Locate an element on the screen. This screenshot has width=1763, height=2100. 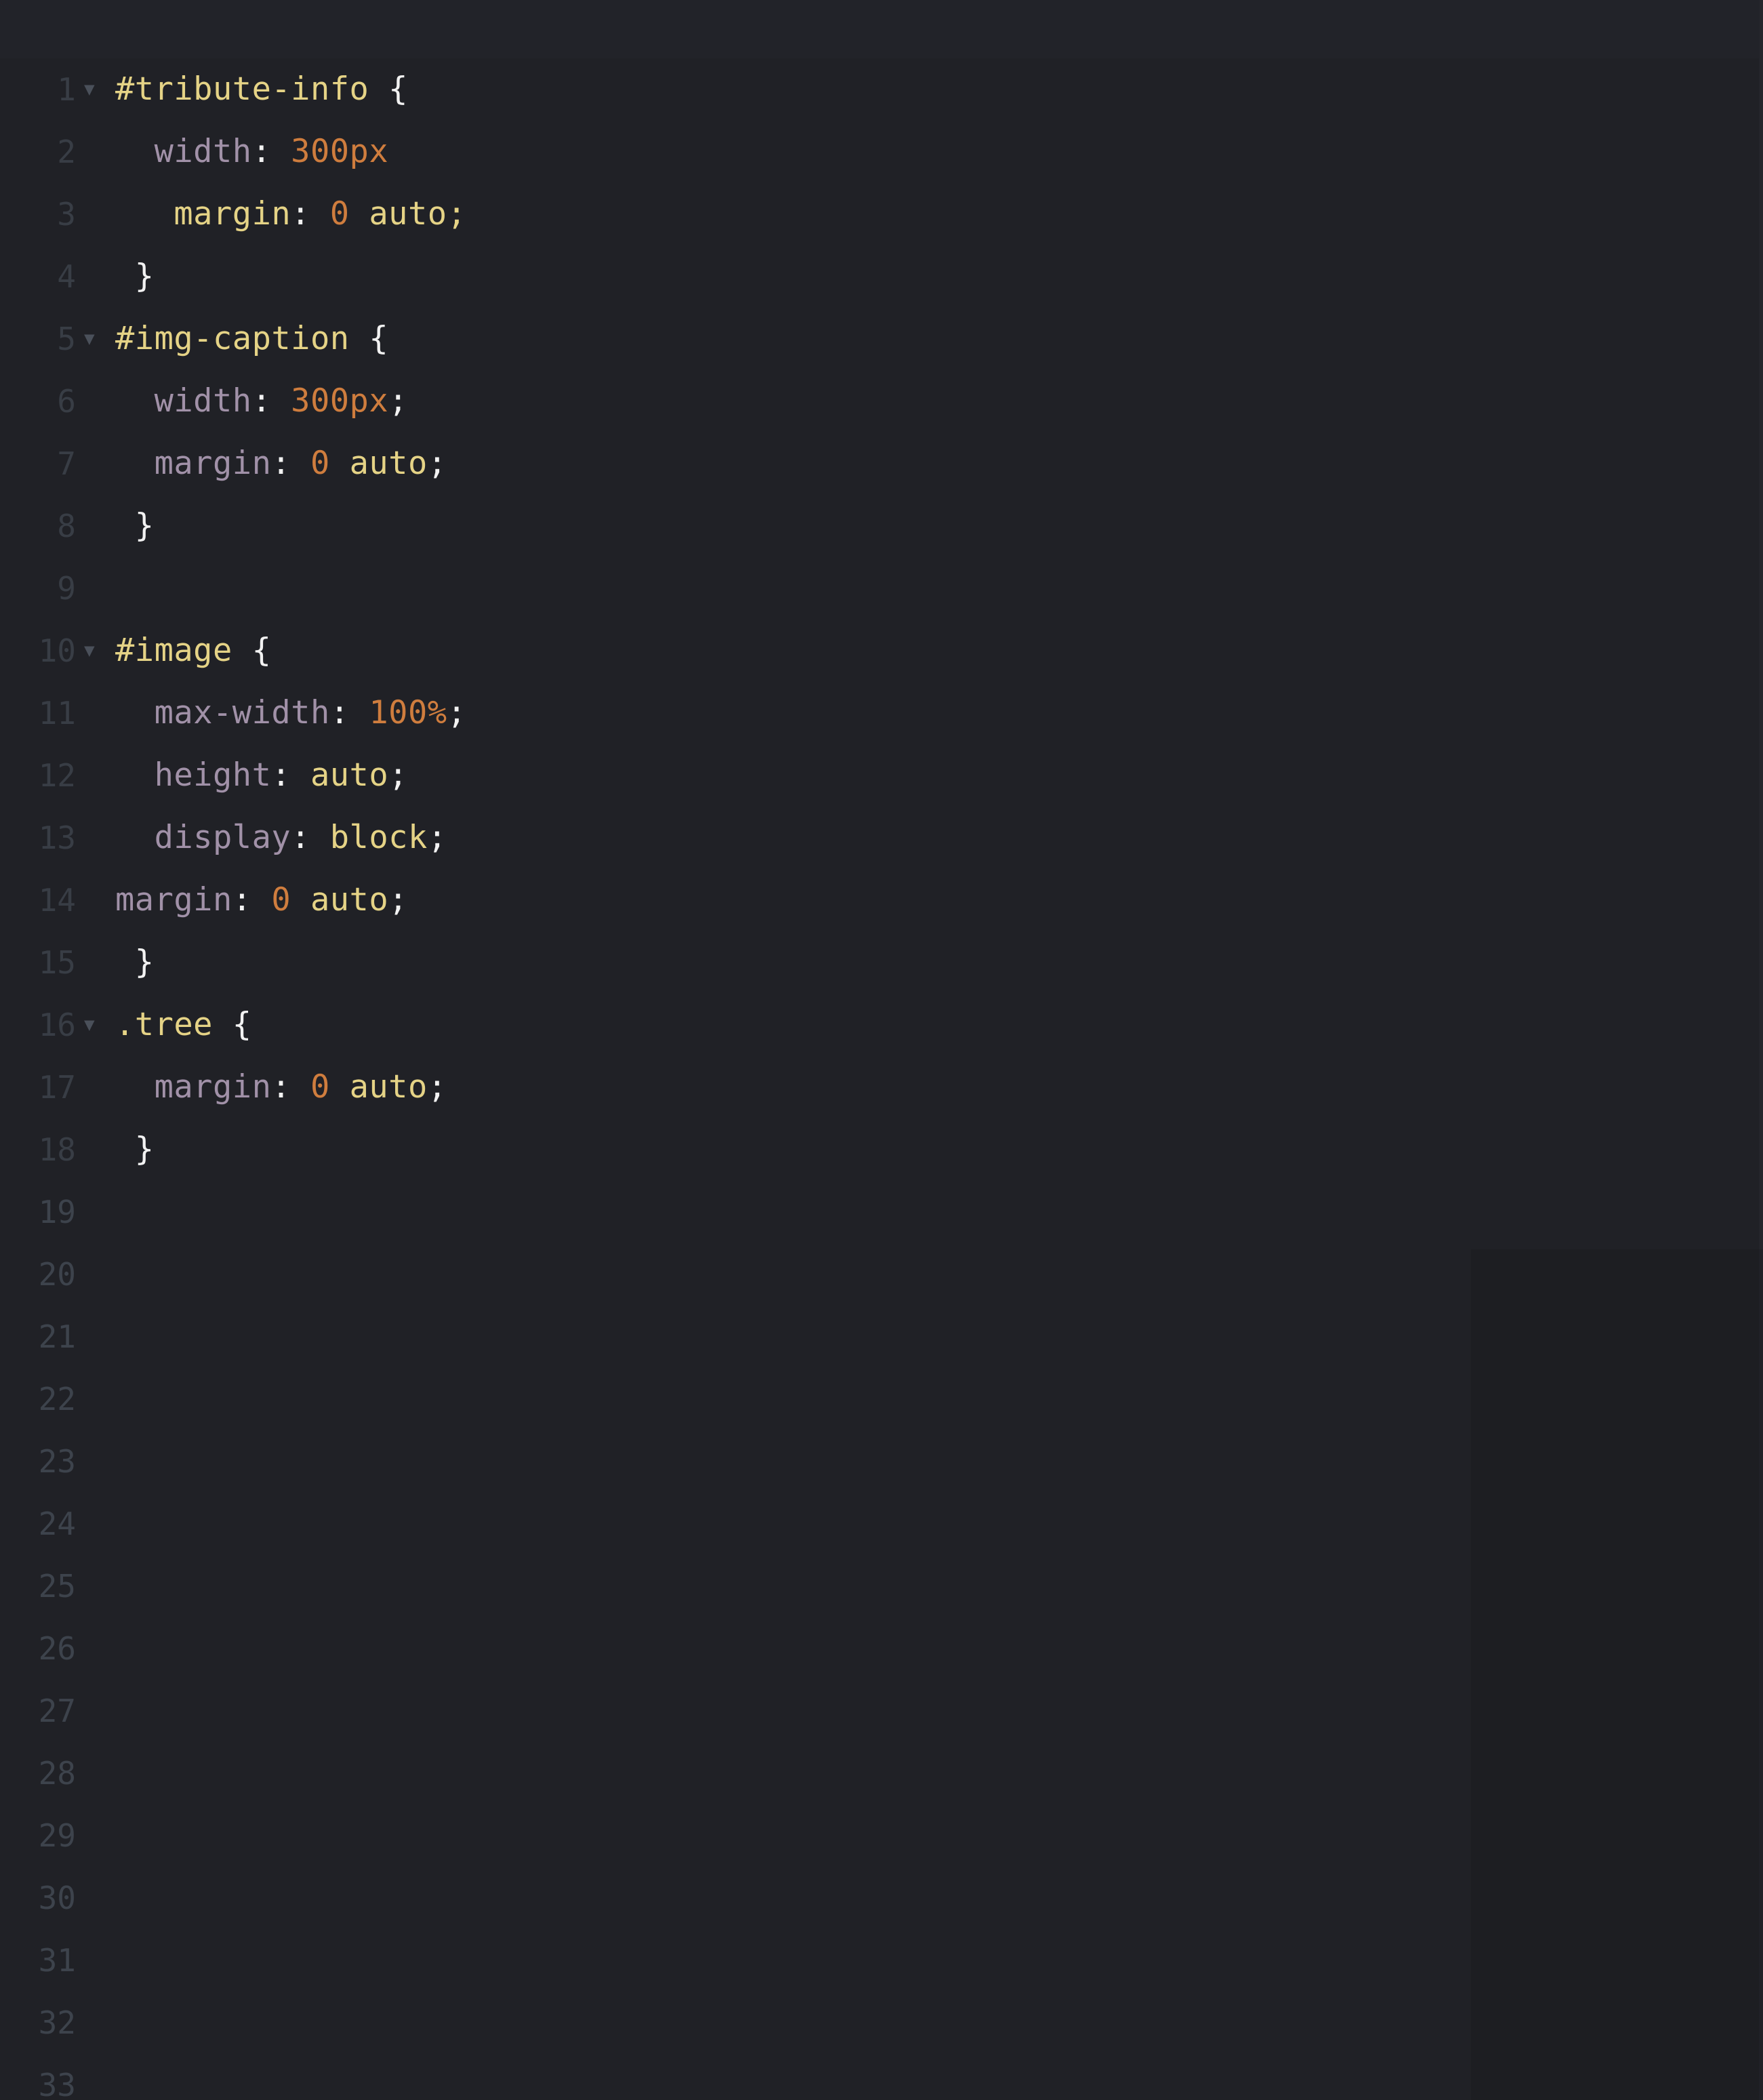
line-number: 1 is located at coordinates (66, 89).